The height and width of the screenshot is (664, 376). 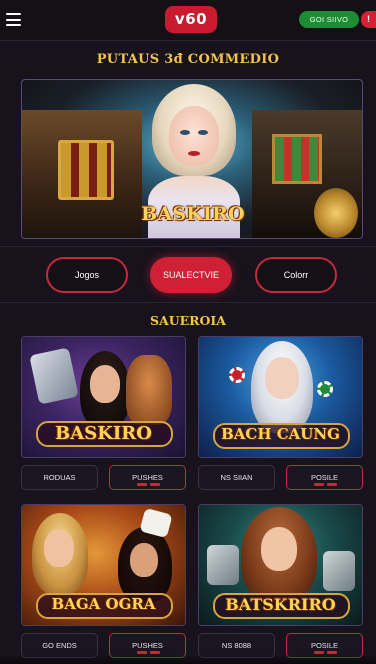 I want to click on game-title: BACH CAUNG, so click(x=280, y=434).